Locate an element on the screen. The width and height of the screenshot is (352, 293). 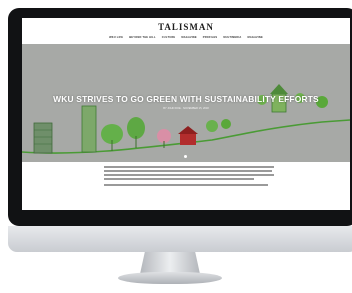
monitor-stand-base is located at coordinates (170, 278).